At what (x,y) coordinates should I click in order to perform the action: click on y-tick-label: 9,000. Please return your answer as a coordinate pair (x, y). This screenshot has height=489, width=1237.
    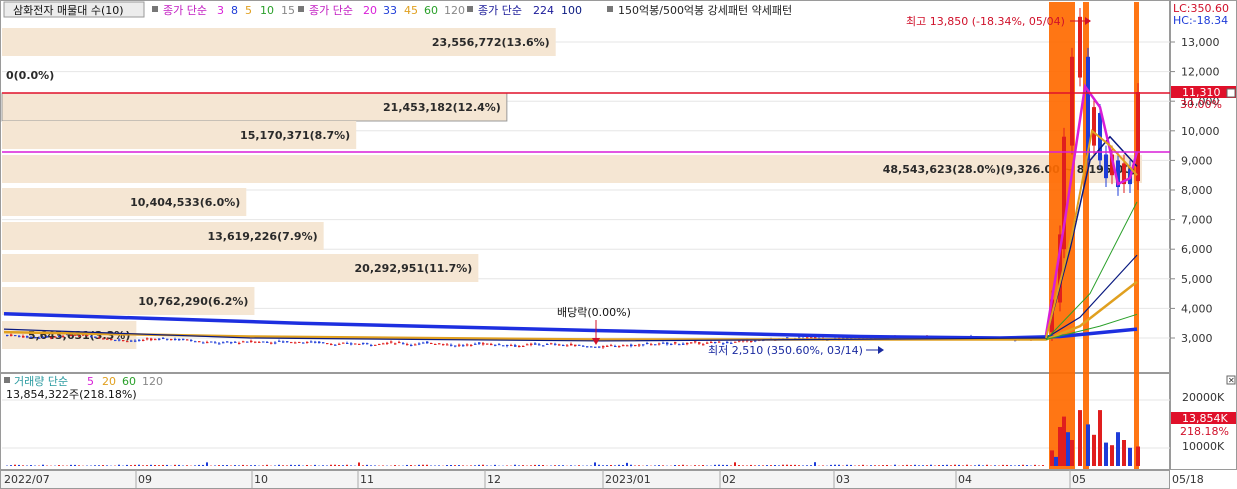
    Looking at the image, I should click on (1197, 160).